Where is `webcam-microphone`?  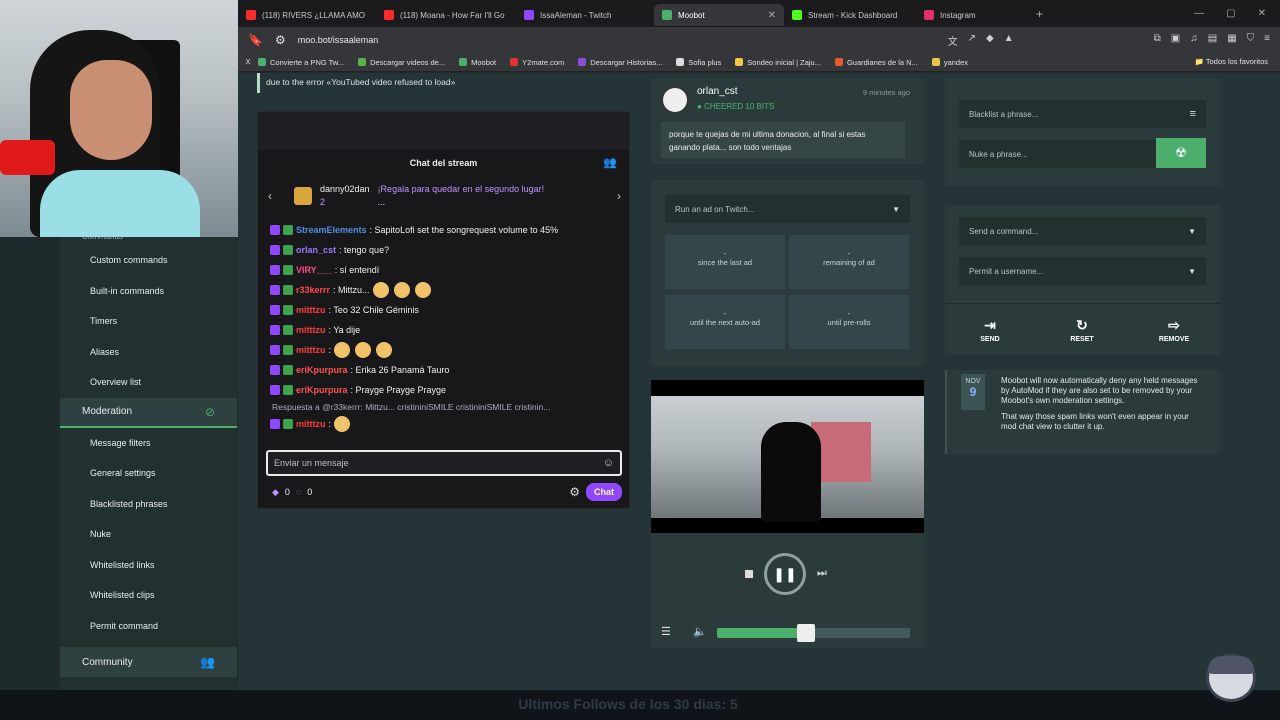 webcam-microphone is located at coordinates (27, 157).